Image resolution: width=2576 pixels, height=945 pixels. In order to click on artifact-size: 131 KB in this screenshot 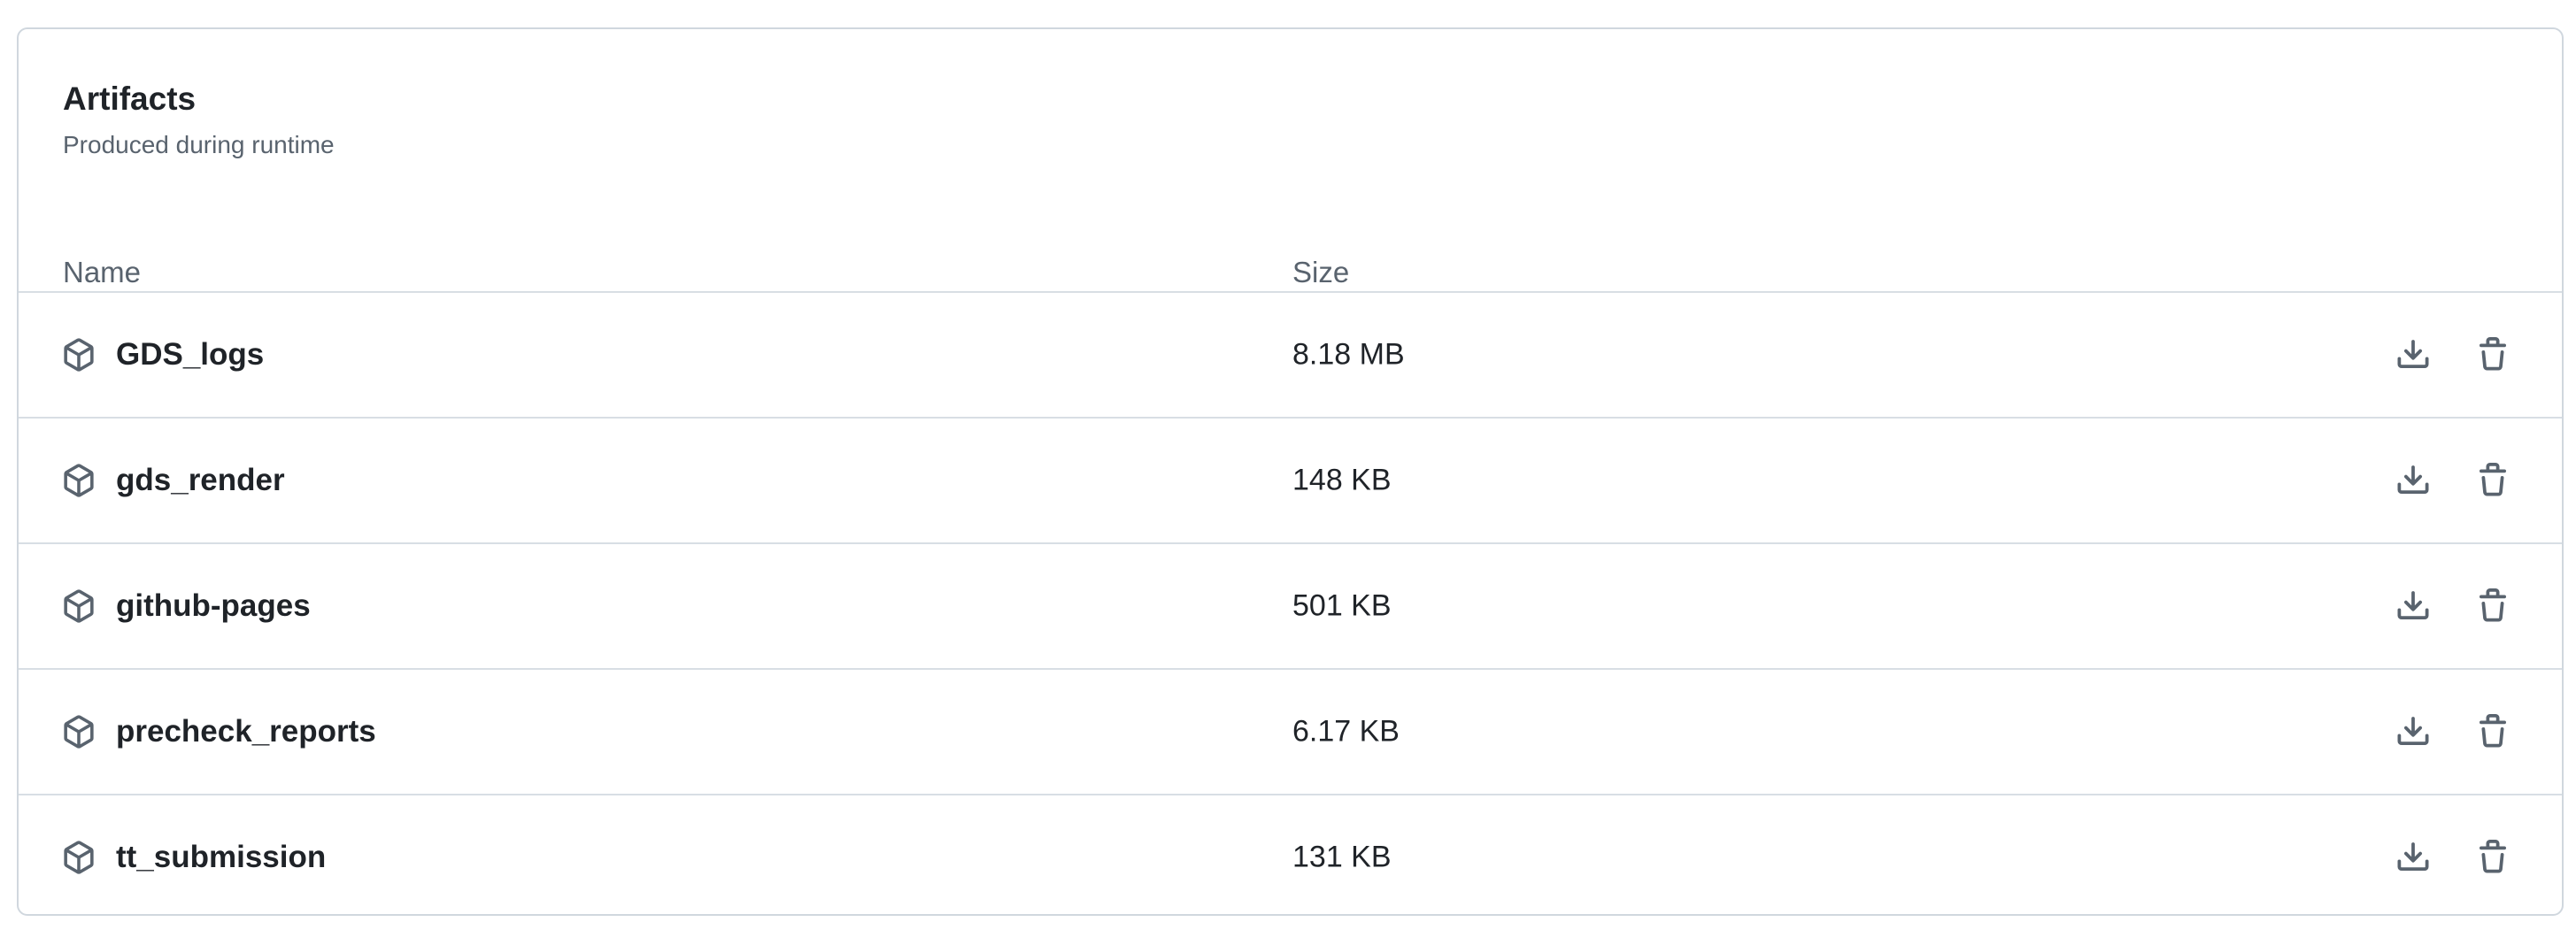, I will do `click(1342, 857)`.